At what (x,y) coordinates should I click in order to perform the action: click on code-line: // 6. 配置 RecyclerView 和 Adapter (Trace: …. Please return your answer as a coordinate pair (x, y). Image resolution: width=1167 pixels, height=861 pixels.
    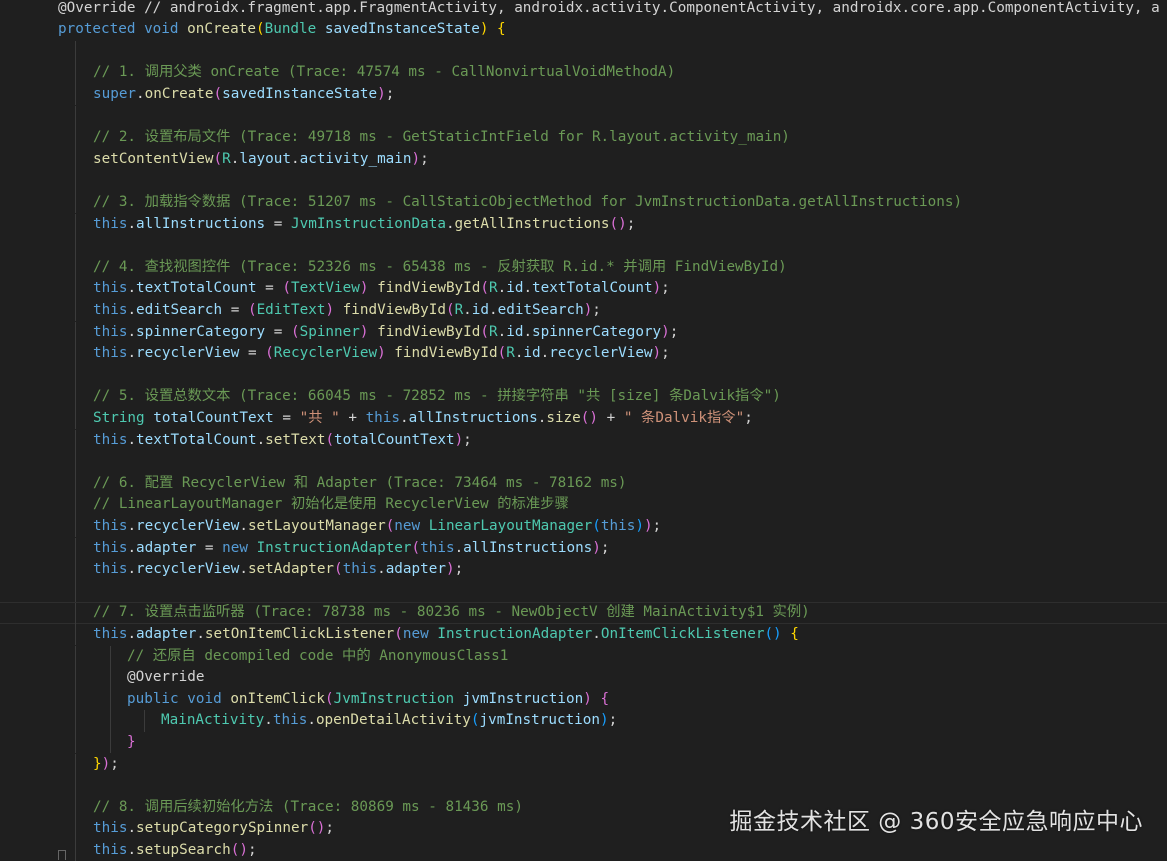
    Looking at the image, I should click on (583, 483).